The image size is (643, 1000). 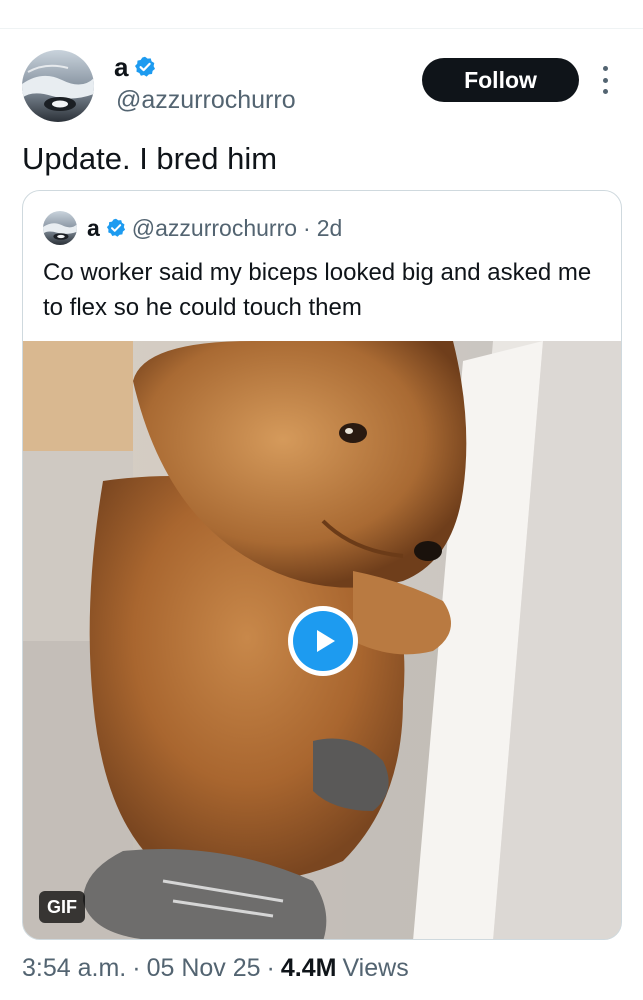 I want to click on play-button, so click(x=323, y=641).